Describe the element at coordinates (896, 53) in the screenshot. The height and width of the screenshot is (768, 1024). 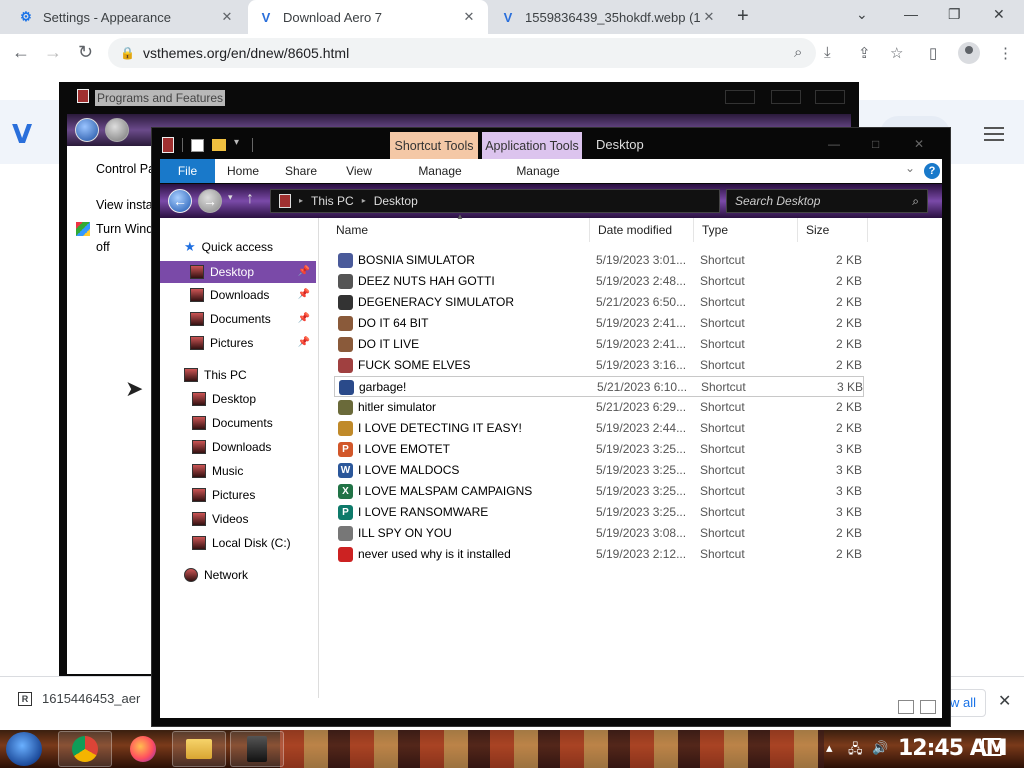
I see `star-icon: ☆` at that location.